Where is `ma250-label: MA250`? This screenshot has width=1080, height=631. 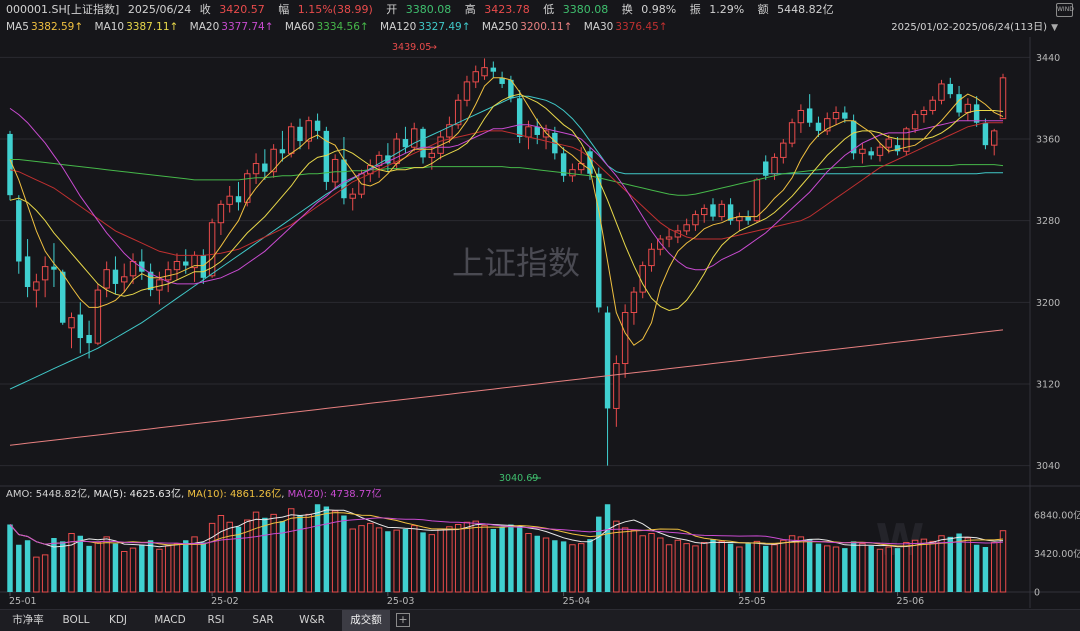
ma250-label: MA250 is located at coordinates (500, 27).